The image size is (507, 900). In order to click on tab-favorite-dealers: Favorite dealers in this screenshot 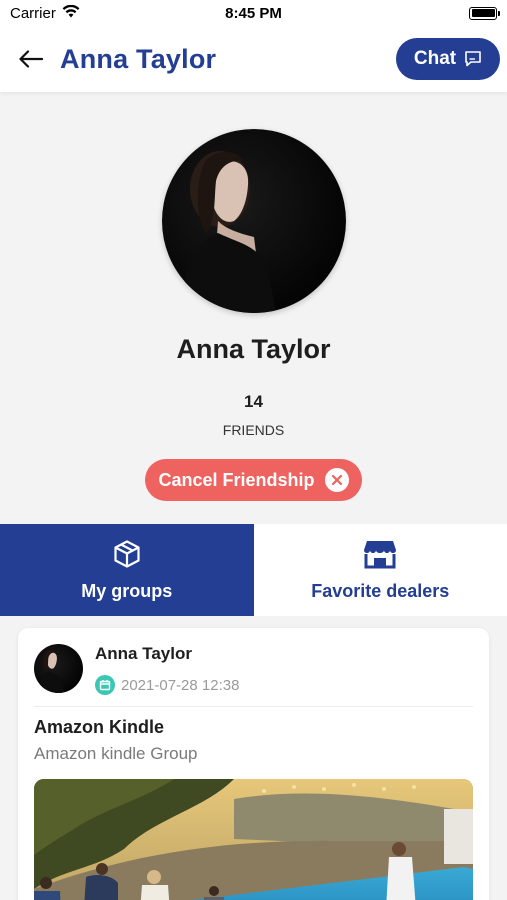, I will do `click(380, 570)`.